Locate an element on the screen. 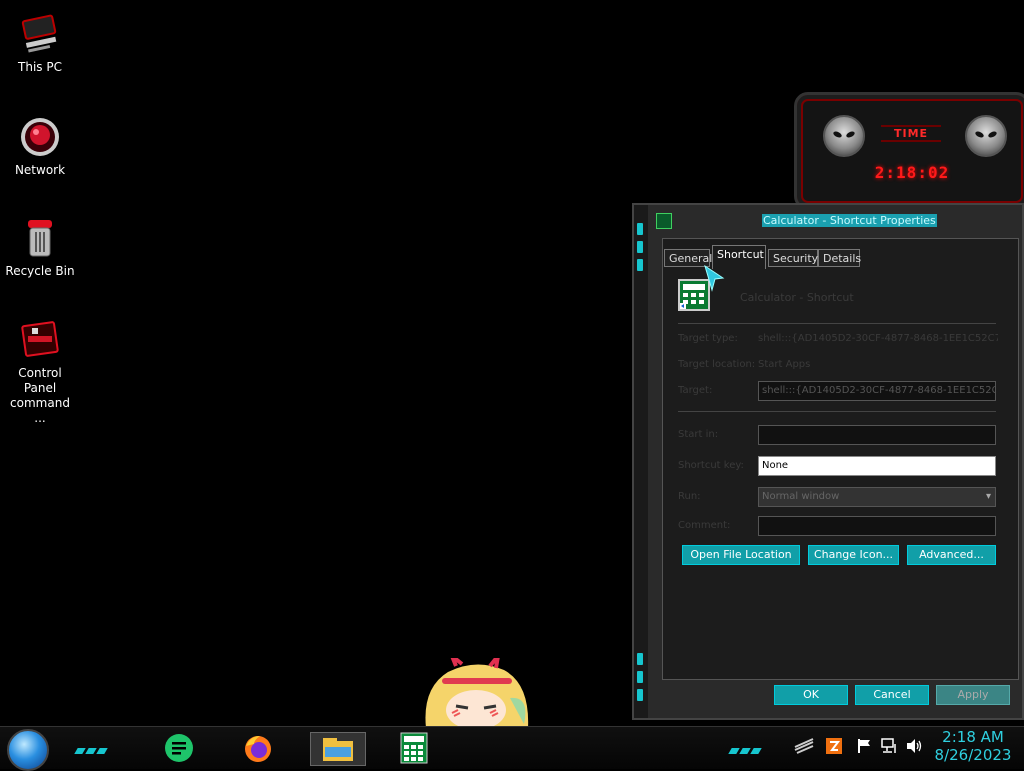 Image resolution: width=1024 pixels, height=771 pixels. window-titlebar: Calculator - Shortcut Properties is located at coordinates (833, 221).